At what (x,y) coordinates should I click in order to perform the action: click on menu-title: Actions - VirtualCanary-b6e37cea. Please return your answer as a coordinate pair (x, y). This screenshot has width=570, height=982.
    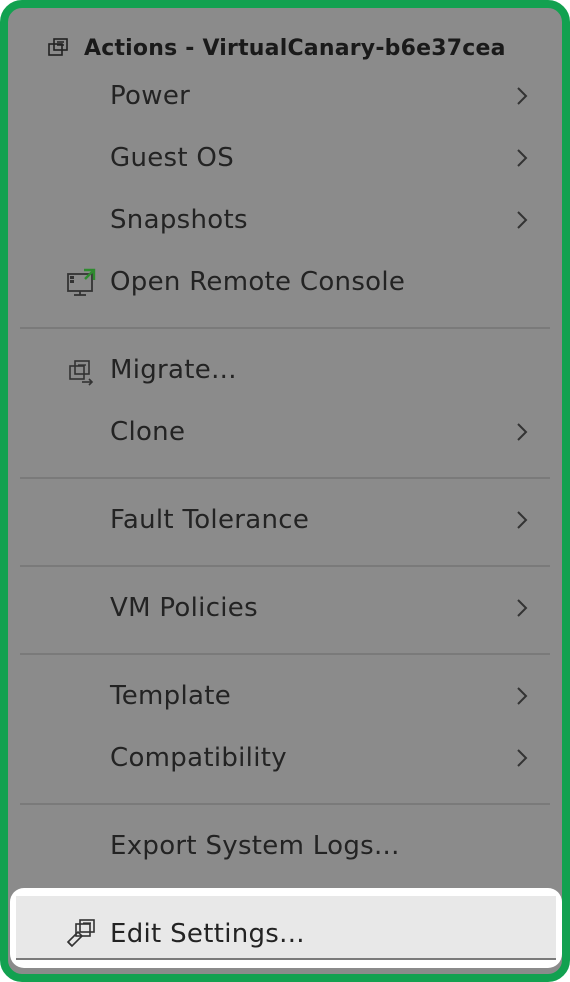
    Looking at the image, I should click on (295, 48).